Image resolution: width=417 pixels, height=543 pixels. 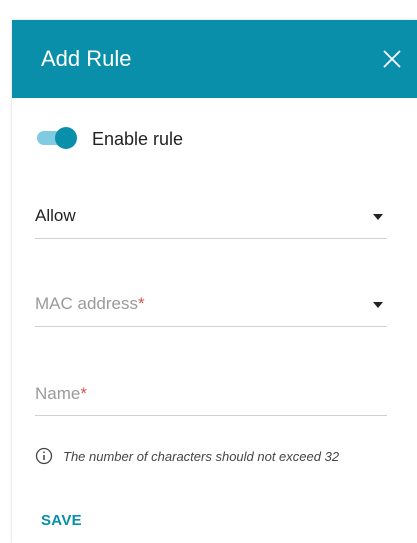 I want to click on enable-rule-toggle, so click(x=56, y=138).